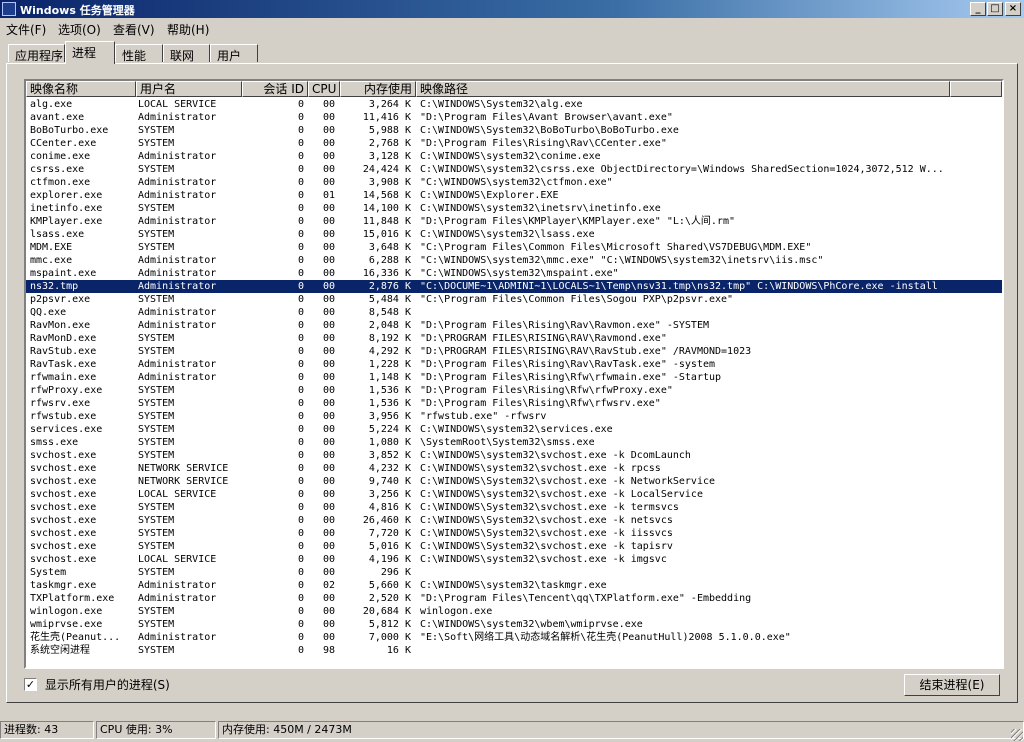 This screenshot has width=1024, height=742. Describe the element at coordinates (79, 29) in the screenshot. I see `menu-options: 选项(O)` at that location.